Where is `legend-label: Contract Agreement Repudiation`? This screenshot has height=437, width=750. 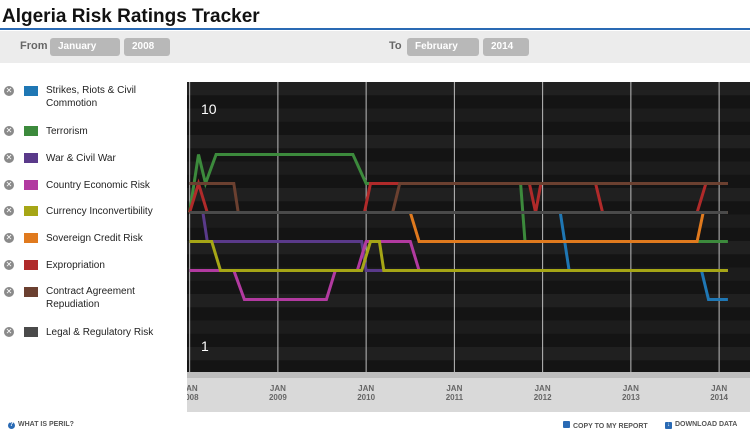
legend-label: Contract Agreement Repudiation is located at coordinates (90, 298).